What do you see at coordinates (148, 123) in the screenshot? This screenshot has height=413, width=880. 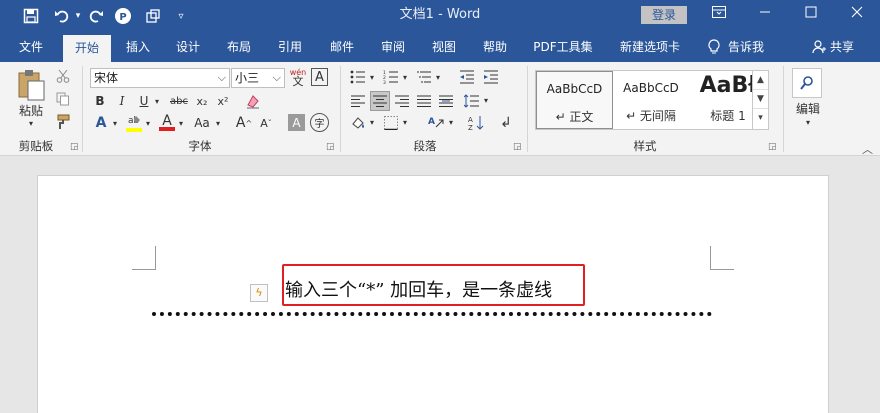 I see `highlight-dropdown-icon: ▾` at bounding box center [148, 123].